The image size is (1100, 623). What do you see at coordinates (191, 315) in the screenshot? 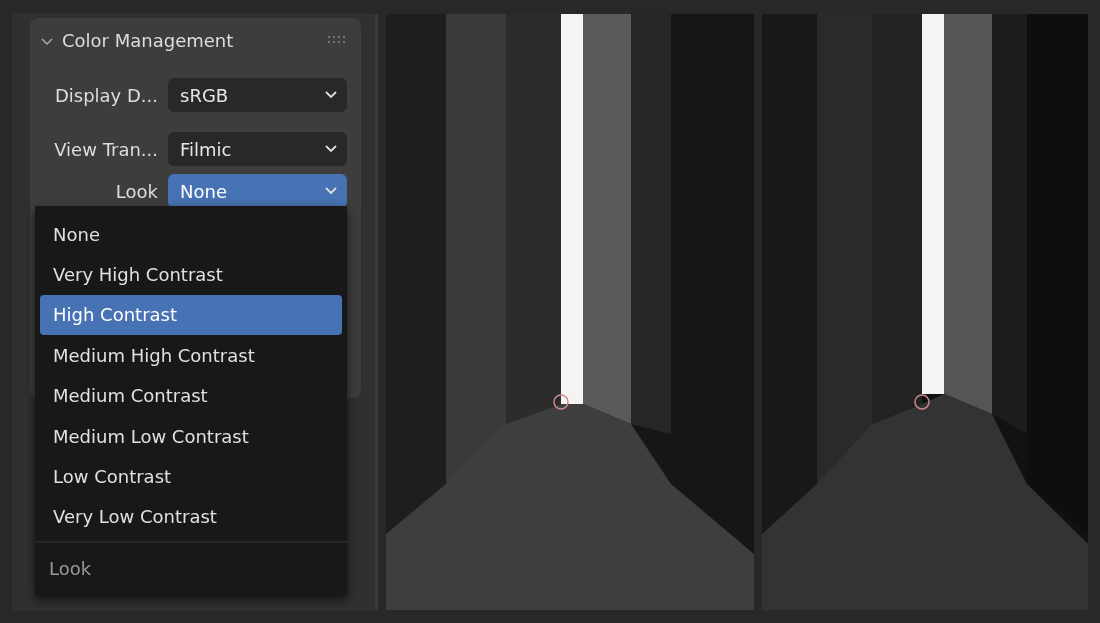
I see `menu-item: High Contrast` at bounding box center [191, 315].